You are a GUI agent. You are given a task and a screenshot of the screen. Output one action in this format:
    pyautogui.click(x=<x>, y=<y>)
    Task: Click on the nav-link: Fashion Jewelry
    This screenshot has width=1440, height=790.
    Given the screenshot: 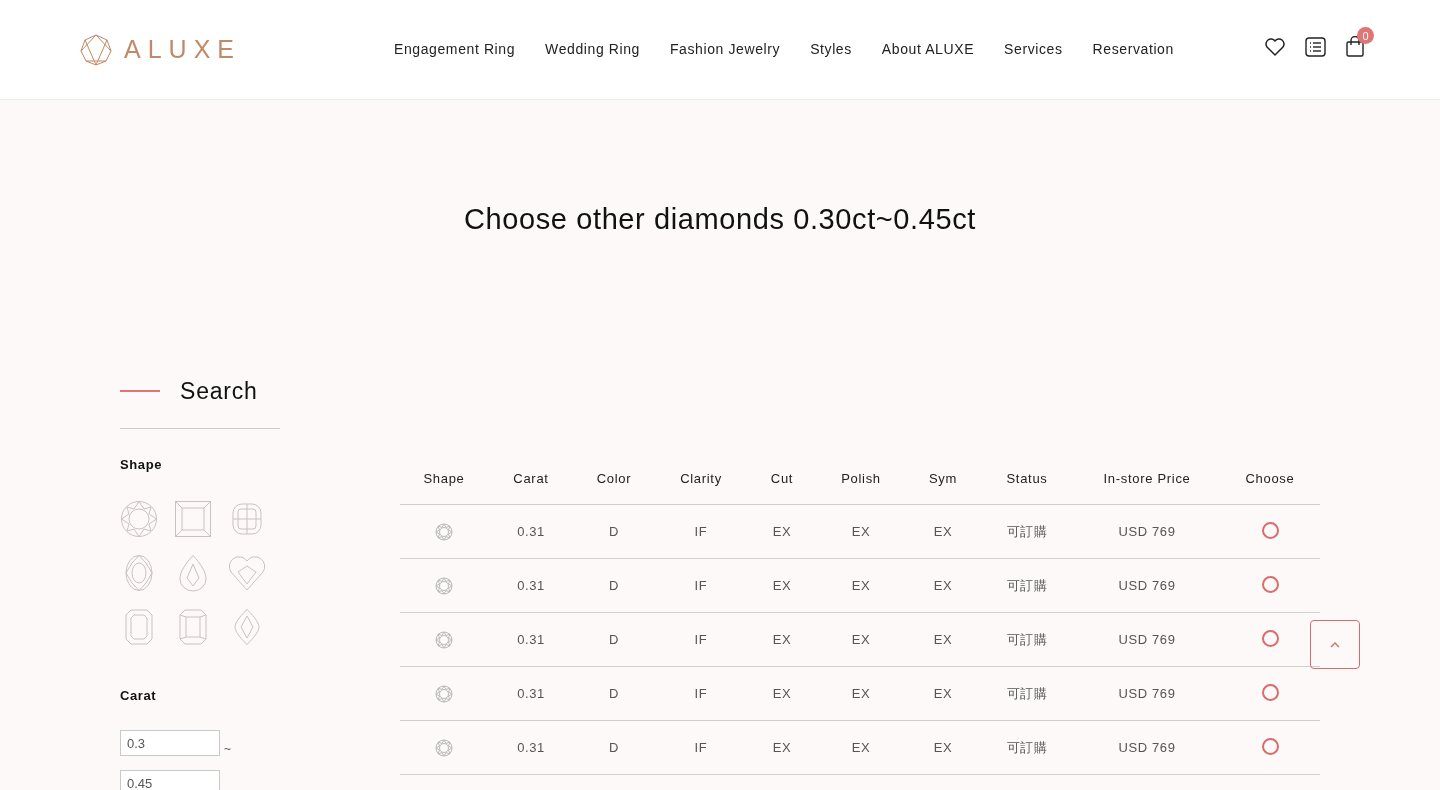 What is the action you would take?
    pyautogui.click(x=725, y=48)
    